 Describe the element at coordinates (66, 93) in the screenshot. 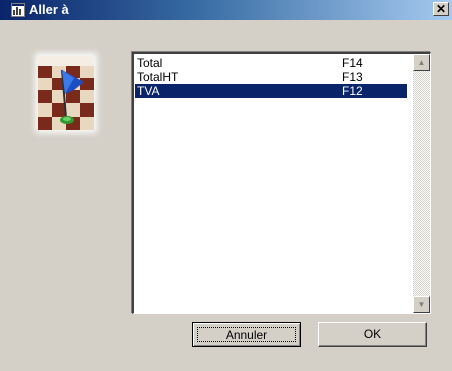

I see `chess-flag-icon` at that location.